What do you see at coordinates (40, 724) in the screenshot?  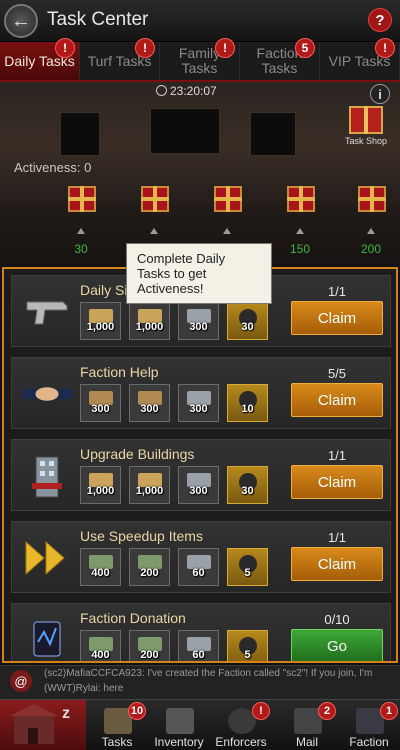 I see `city-icon: z` at bounding box center [40, 724].